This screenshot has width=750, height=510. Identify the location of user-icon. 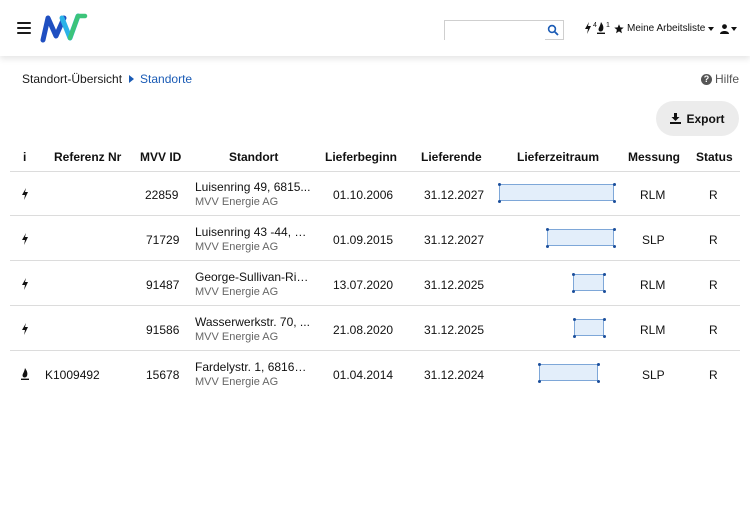
(724, 29).